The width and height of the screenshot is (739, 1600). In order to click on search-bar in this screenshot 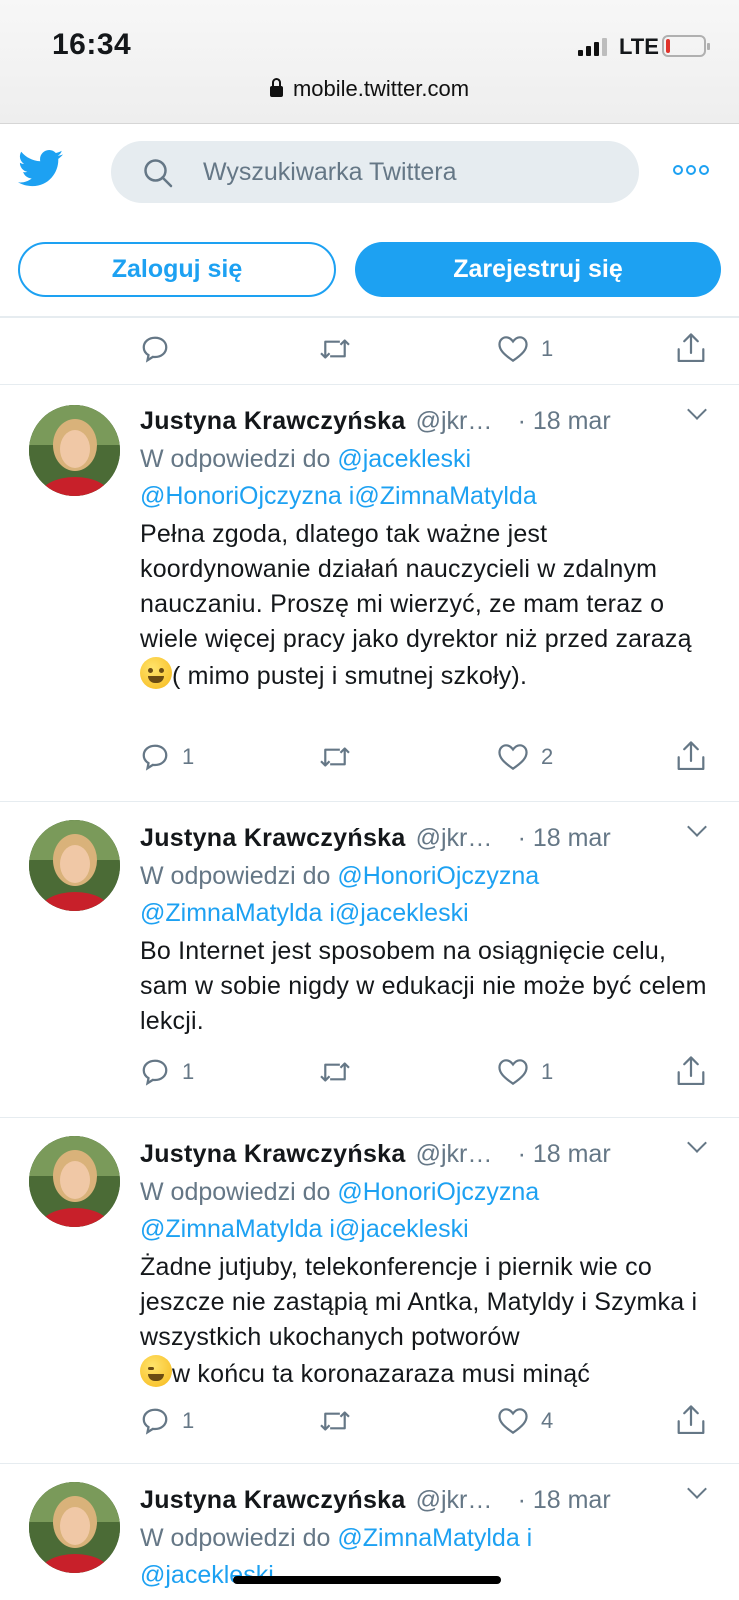, I will do `click(375, 172)`.